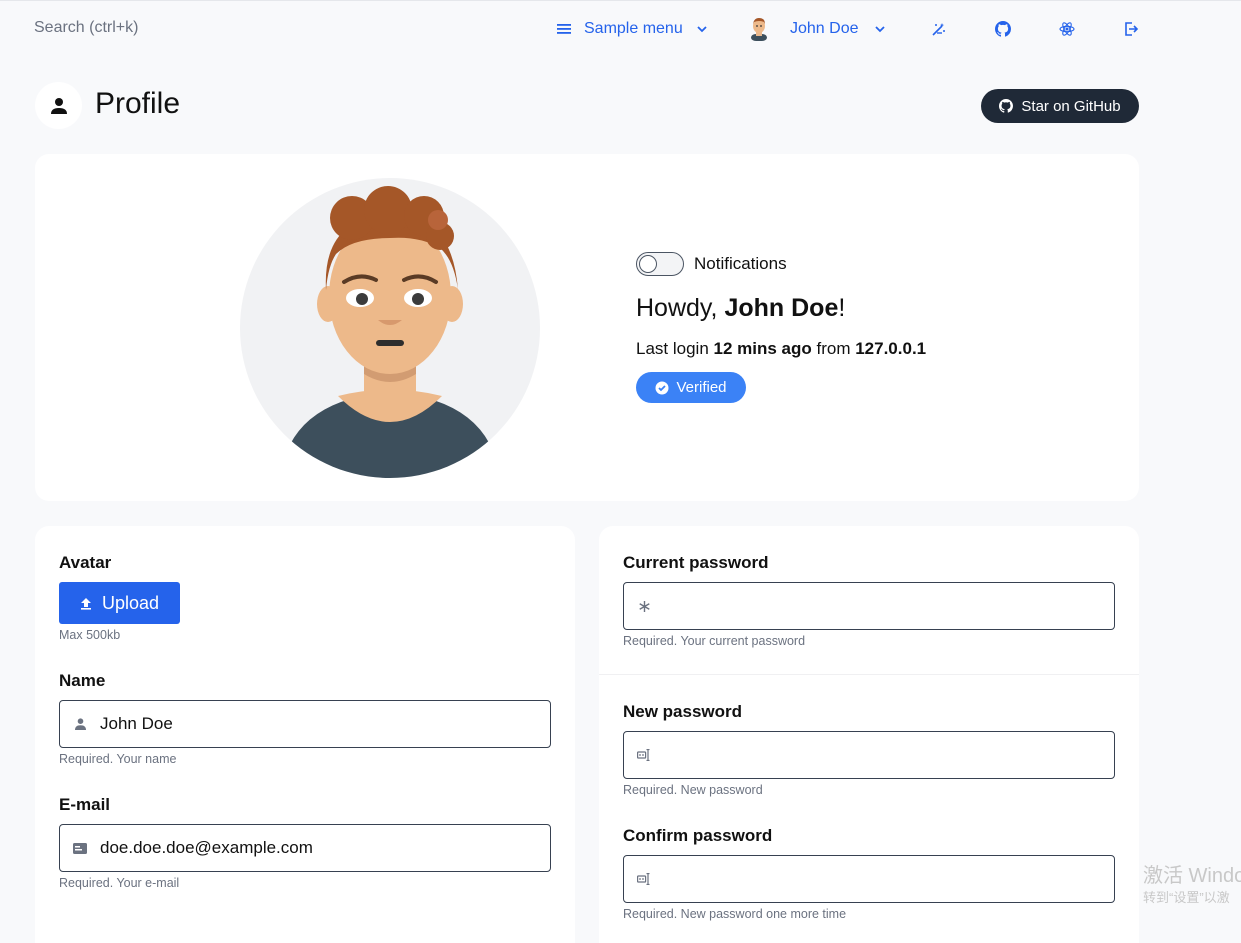  I want to click on sample-menu-label: Sample menu, so click(633, 28).